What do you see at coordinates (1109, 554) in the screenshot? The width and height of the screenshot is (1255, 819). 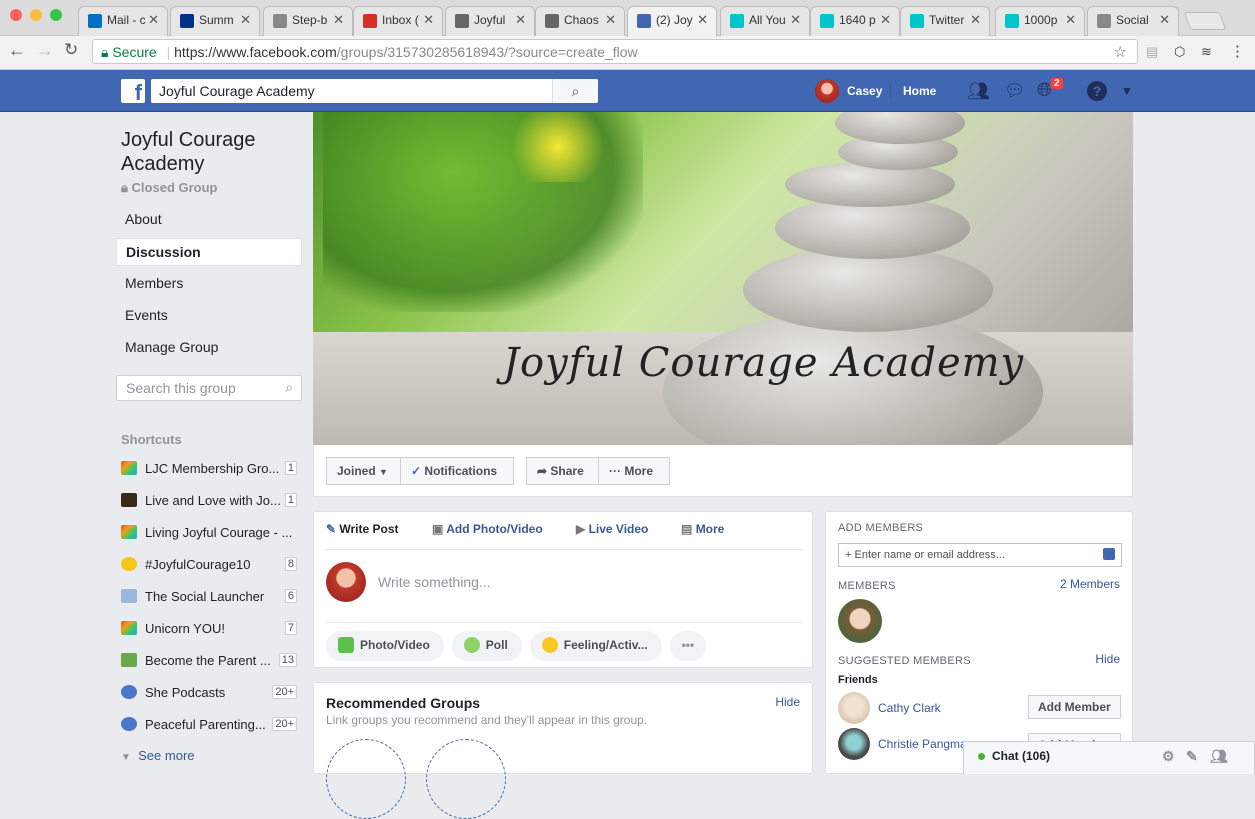 I see `address-book-icon` at bounding box center [1109, 554].